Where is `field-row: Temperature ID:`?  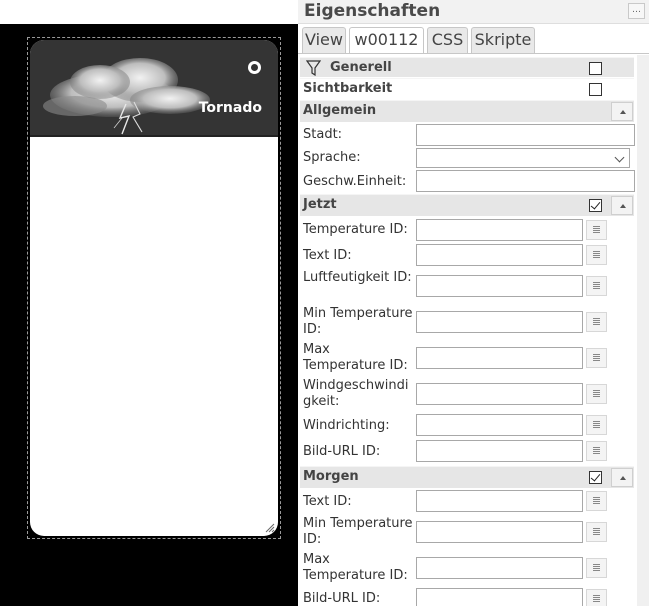 field-row: Temperature ID: is located at coordinates (473, 230).